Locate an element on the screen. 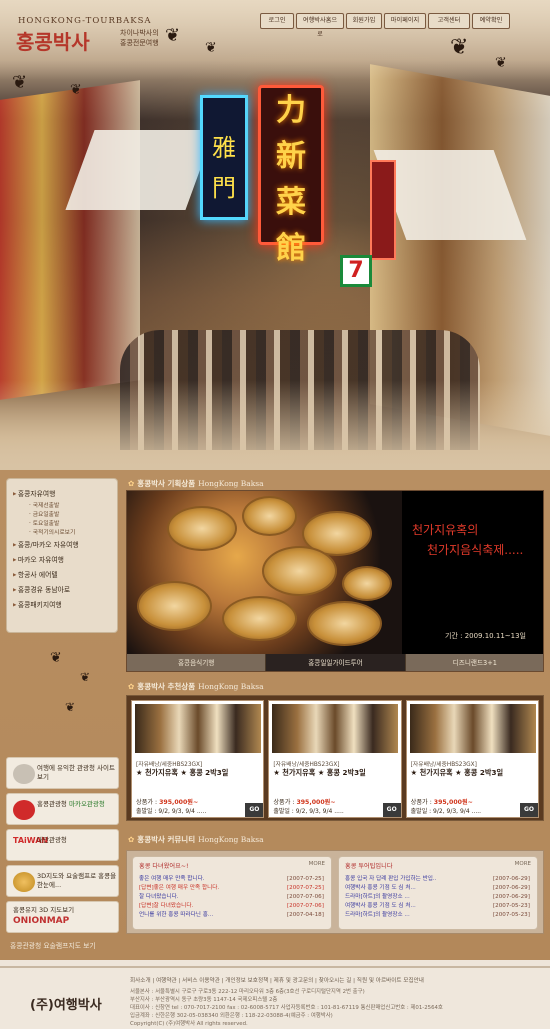 The height and width of the screenshot is (1029, 550). logo: 홍콩박사 is located at coordinates (53, 40).